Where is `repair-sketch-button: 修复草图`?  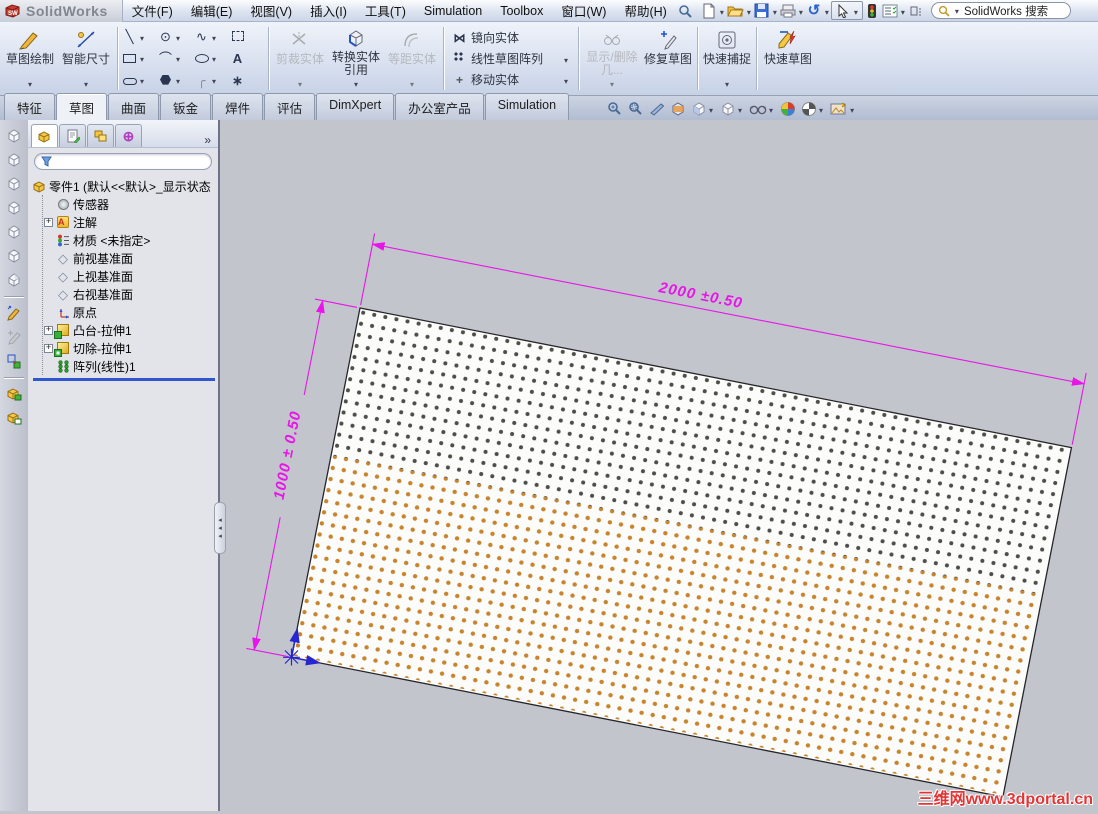 repair-sketch-button: 修复草图 is located at coordinates (668, 58).